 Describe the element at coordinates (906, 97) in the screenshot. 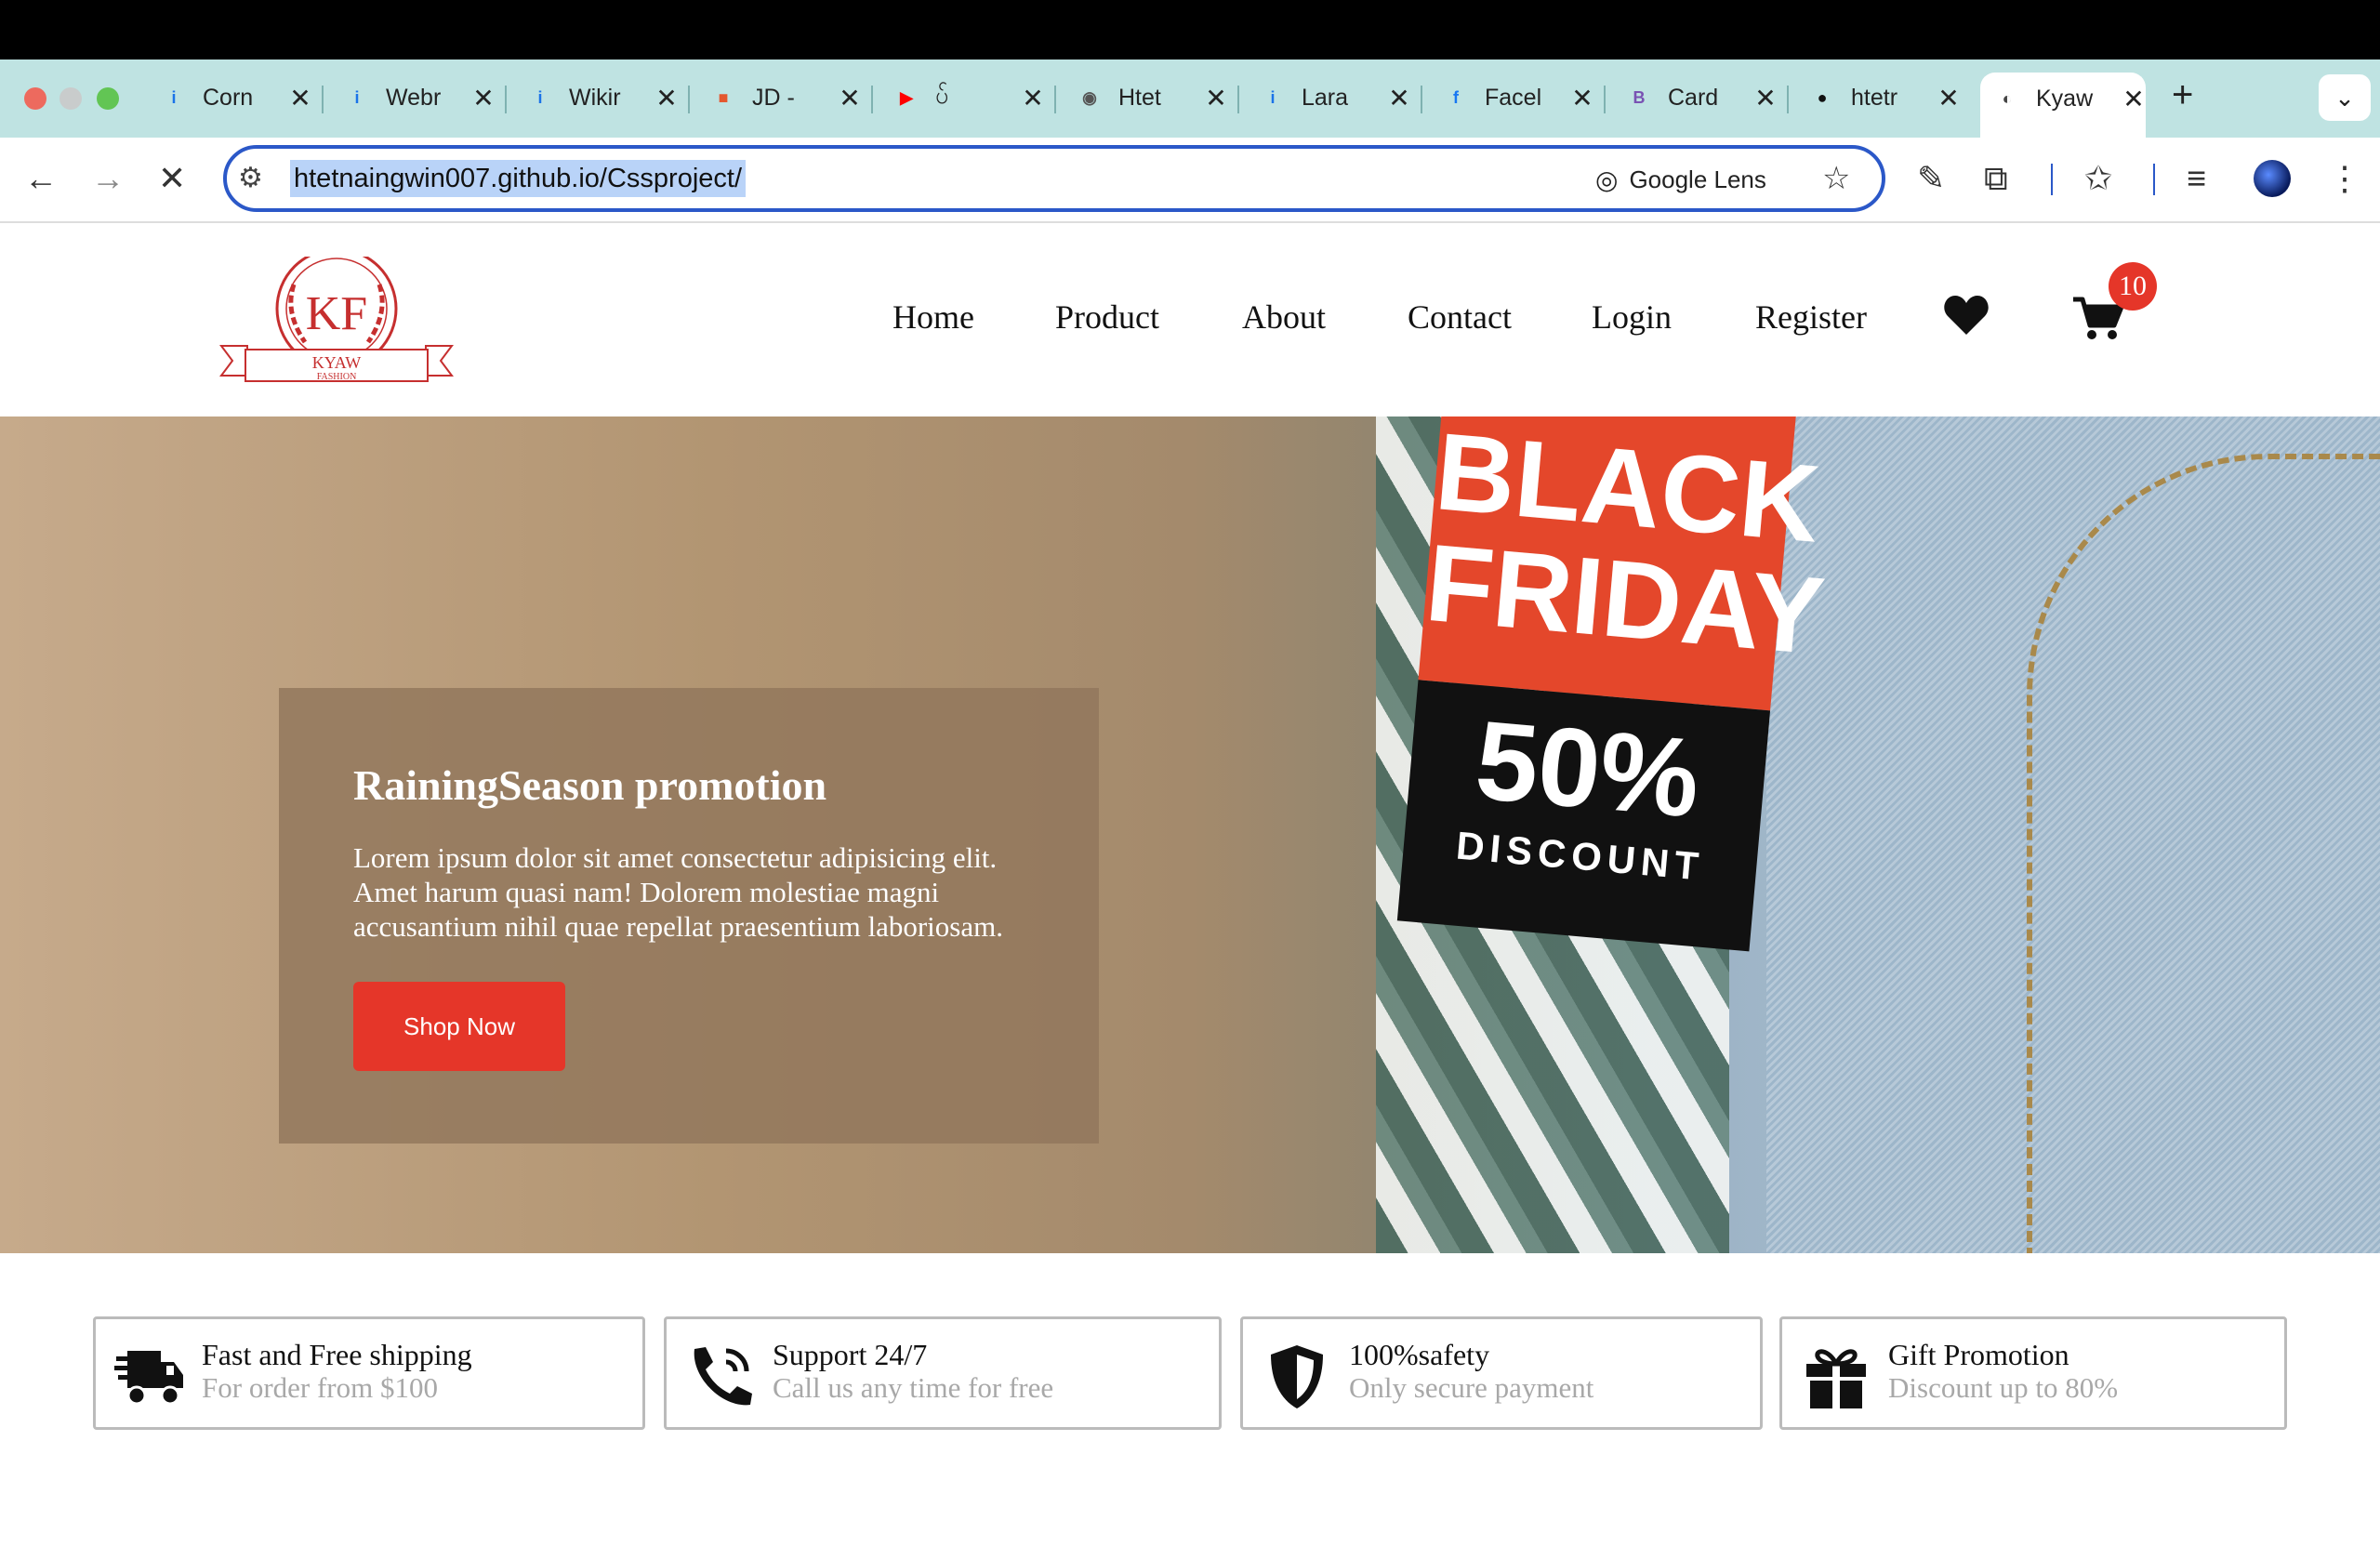

I see `youtube-icon: ▶` at that location.